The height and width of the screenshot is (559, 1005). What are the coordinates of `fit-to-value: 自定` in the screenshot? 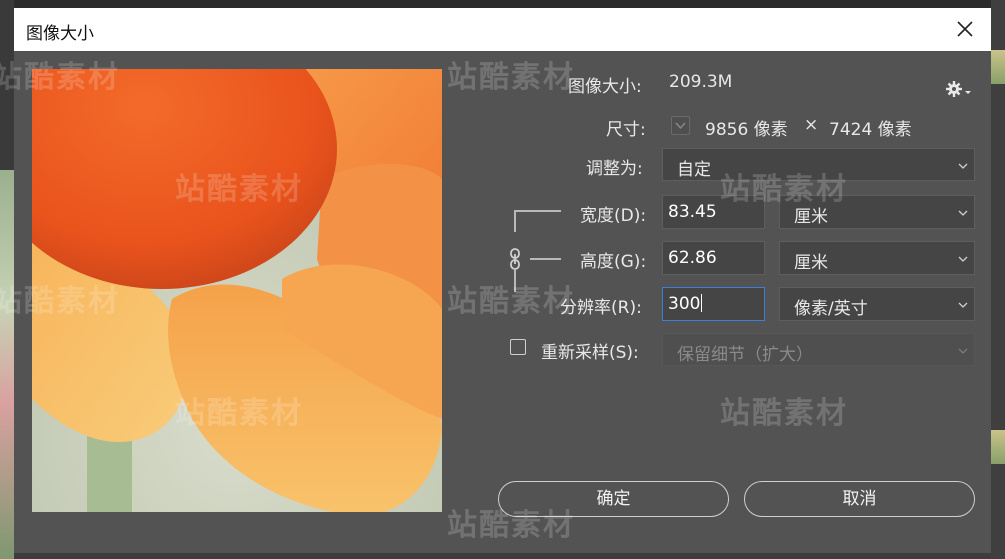 It's located at (694, 170).